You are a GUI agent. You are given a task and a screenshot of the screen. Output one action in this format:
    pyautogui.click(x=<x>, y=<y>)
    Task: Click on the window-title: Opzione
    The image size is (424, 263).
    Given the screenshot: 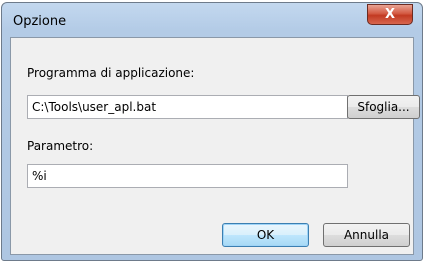 What is the action you would take?
    pyautogui.click(x=40, y=21)
    